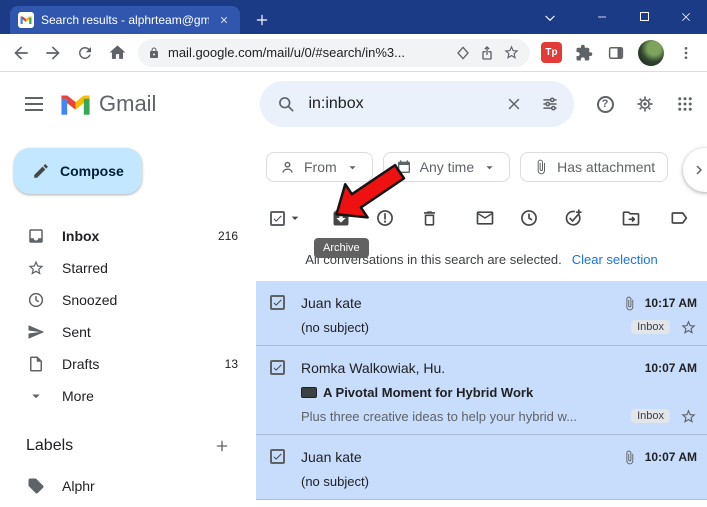  I want to click on create-label-plus-icon, so click(222, 446).